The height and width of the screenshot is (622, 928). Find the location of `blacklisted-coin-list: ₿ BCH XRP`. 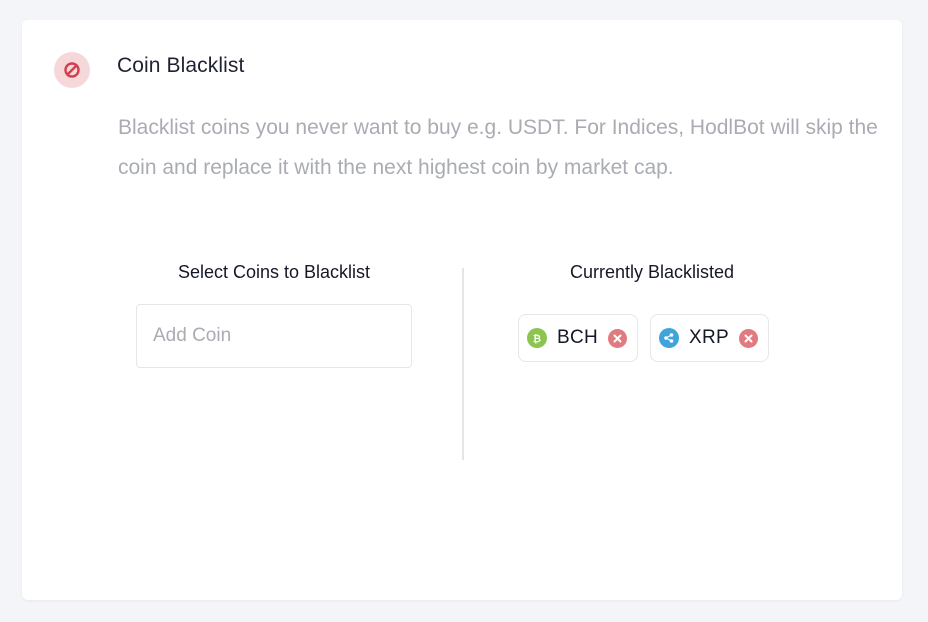

blacklisted-coin-list: ₿ BCH XRP is located at coordinates (652, 338).